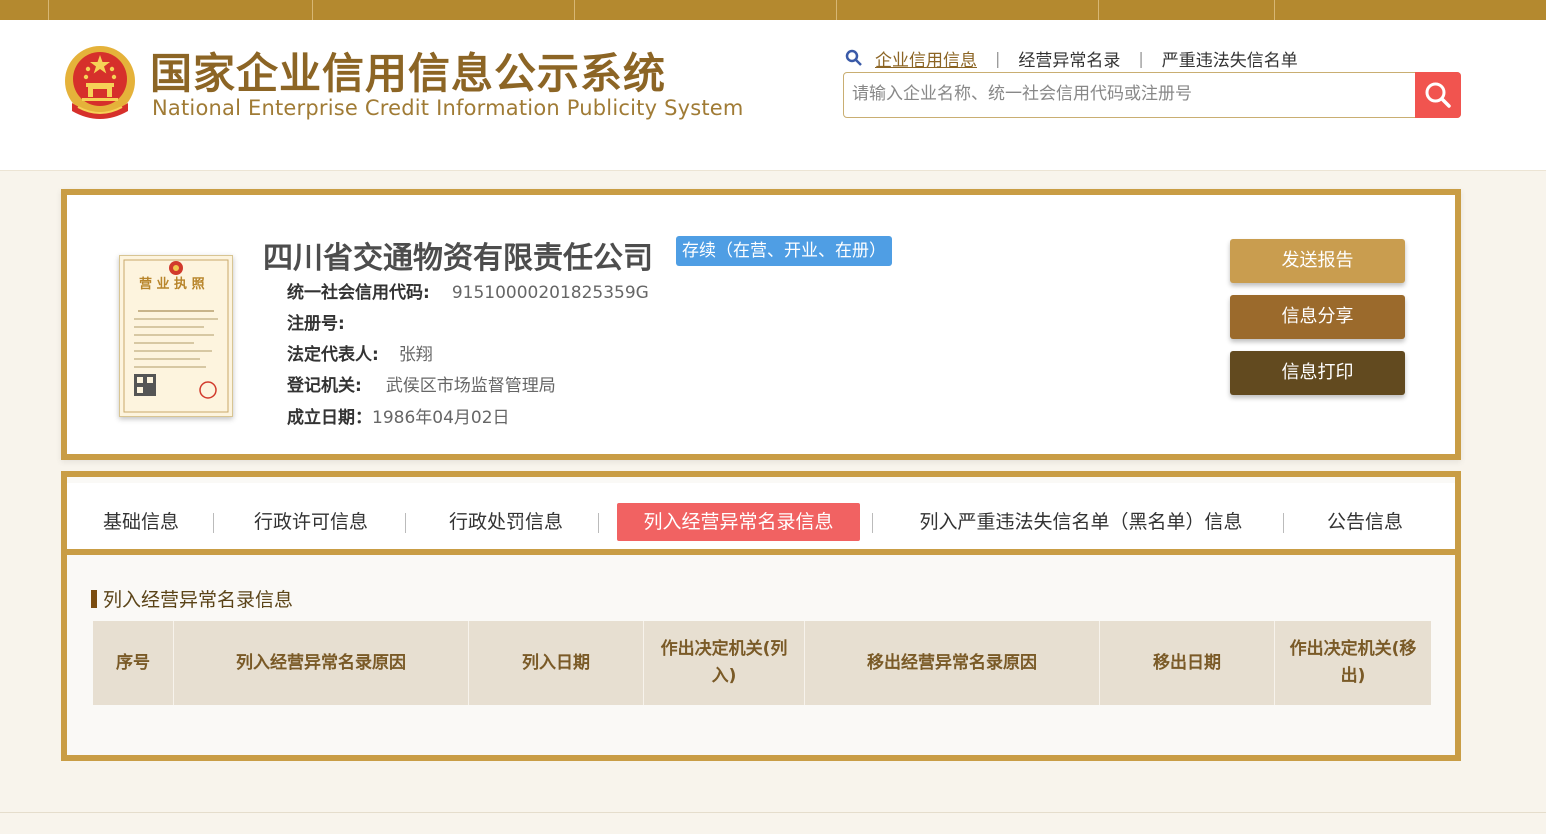  Describe the element at coordinates (198, 600) in the screenshot. I see `section-title-text: 列入经营异常名录信息` at that location.